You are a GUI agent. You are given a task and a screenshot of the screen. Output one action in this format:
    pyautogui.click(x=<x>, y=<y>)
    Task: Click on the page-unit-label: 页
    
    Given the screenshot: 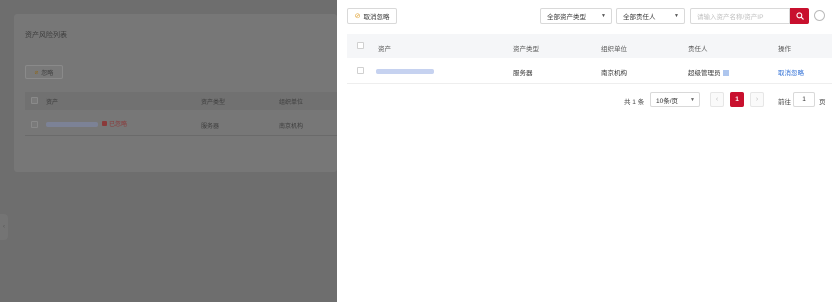 What is the action you would take?
    pyautogui.click(x=822, y=102)
    